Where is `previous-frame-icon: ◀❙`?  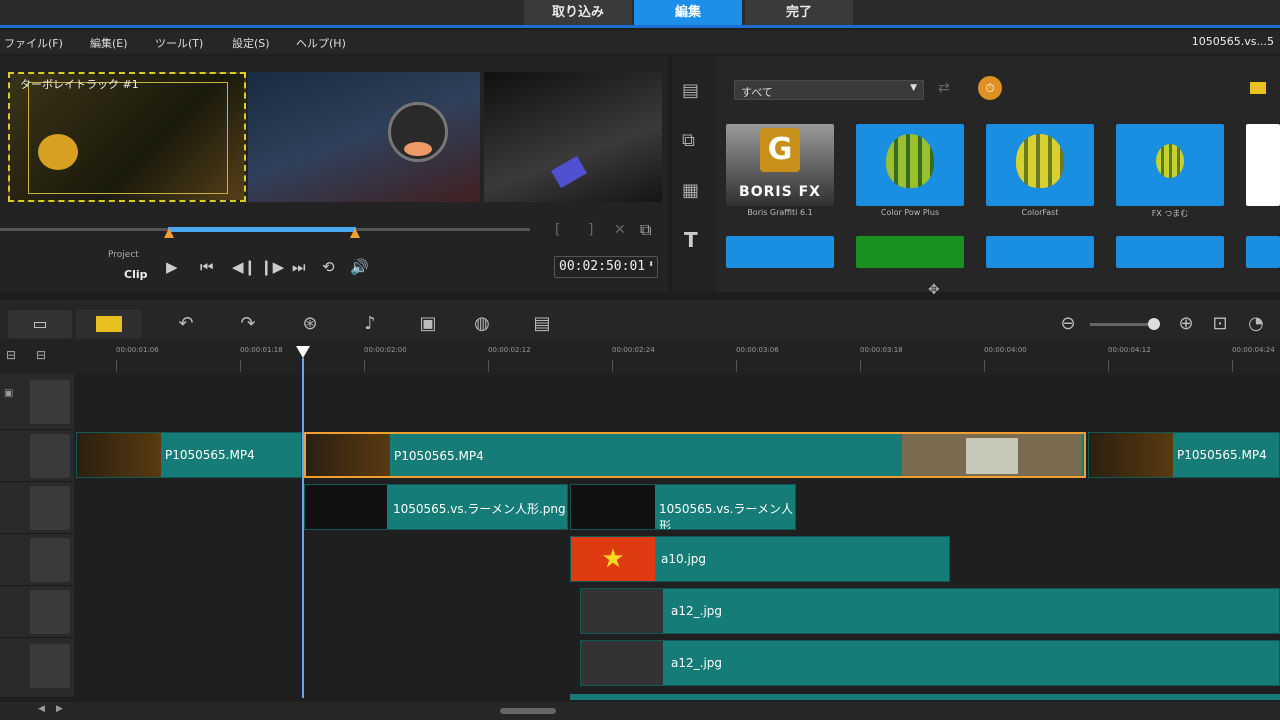
previous-frame-icon: ◀❙ is located at coordinates (244, 267).